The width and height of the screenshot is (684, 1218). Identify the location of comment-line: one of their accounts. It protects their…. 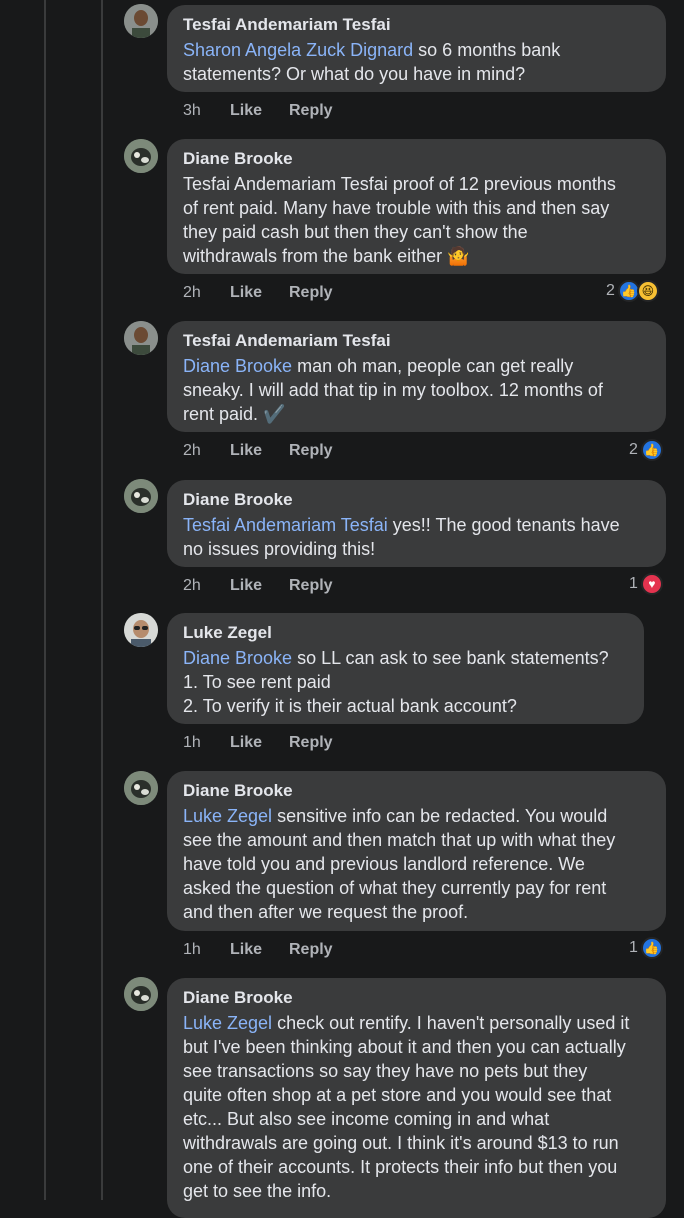
(400, 1167).